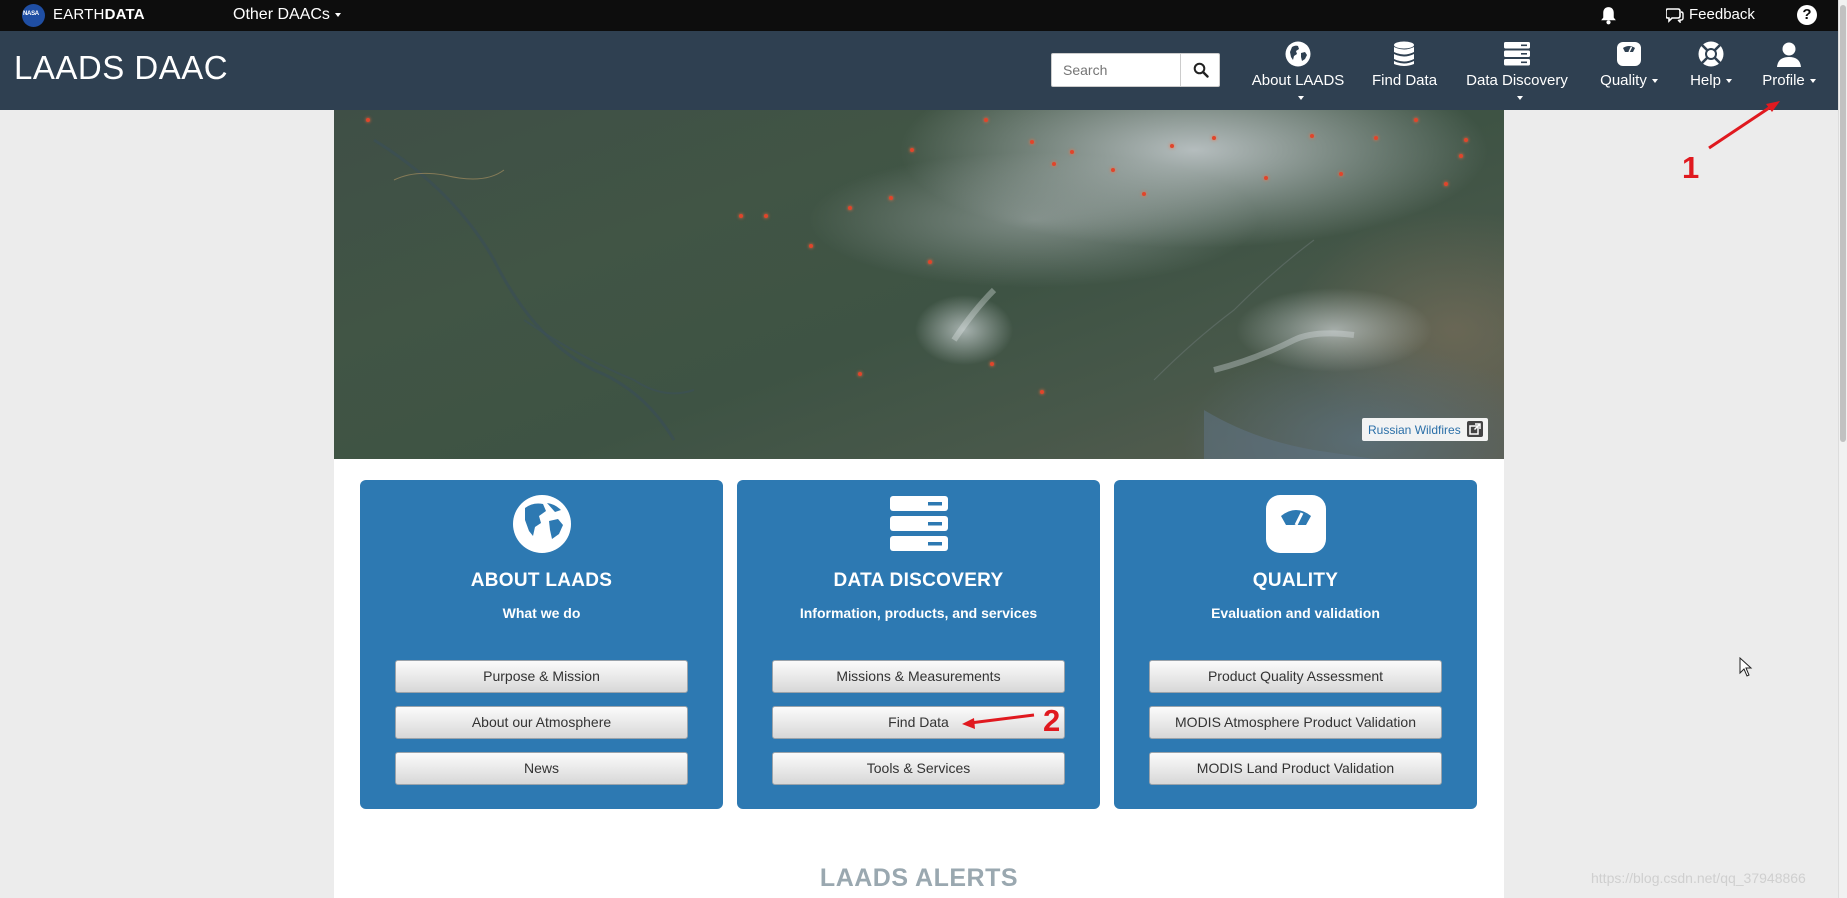 This screenshot has width=1847, height=898. Describe the element at coordinates (1116, 70) in the screenshot. I see `search-input` at that location.